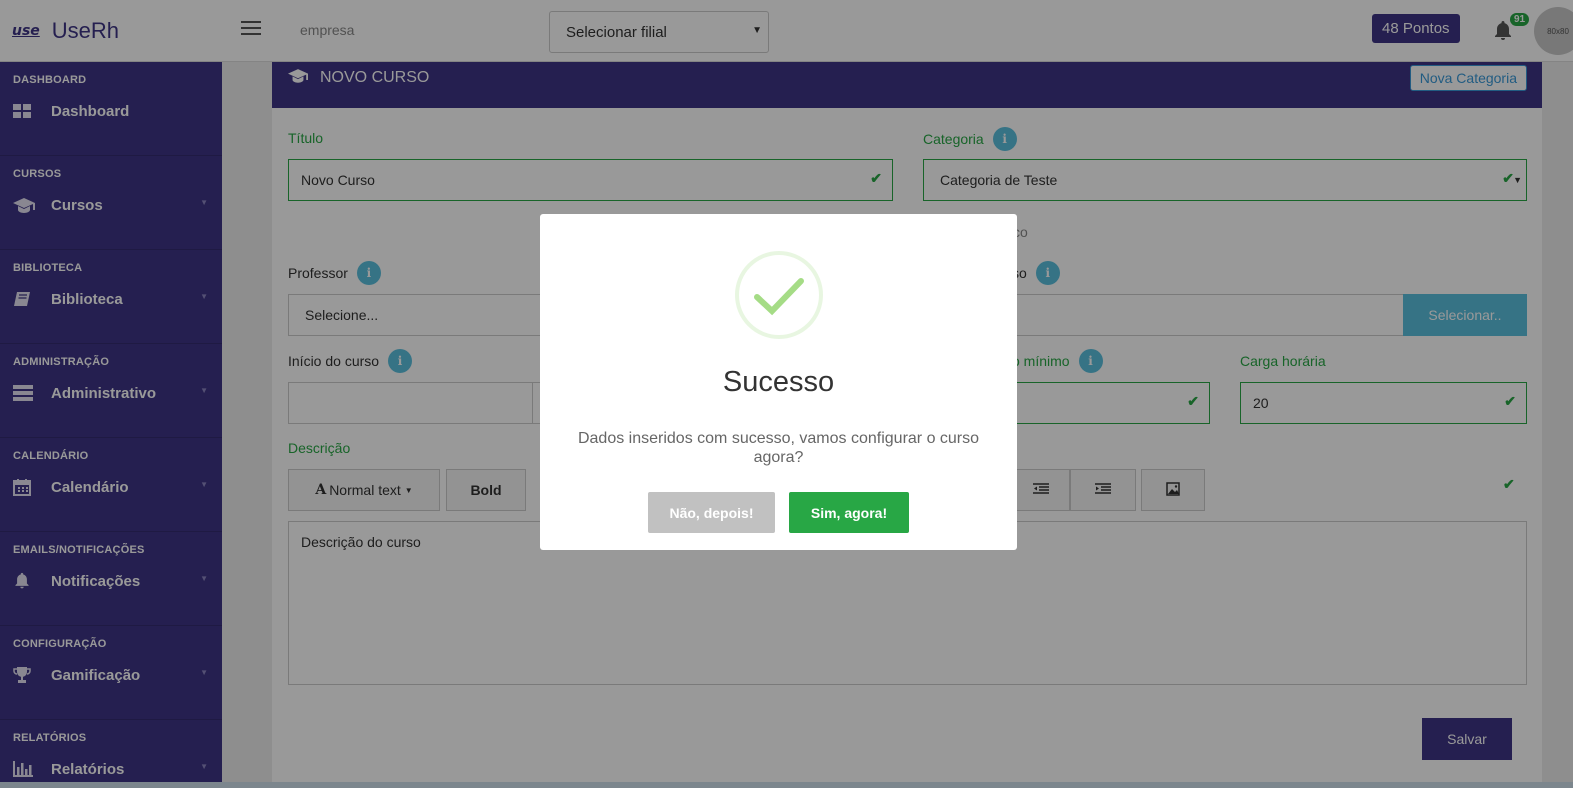 The width and height of the screenshot is (1573, 788). What do you see at coordinates (779, 295) in the screenshot?
I see `success-check-icon` at bounding box center [779, 295].